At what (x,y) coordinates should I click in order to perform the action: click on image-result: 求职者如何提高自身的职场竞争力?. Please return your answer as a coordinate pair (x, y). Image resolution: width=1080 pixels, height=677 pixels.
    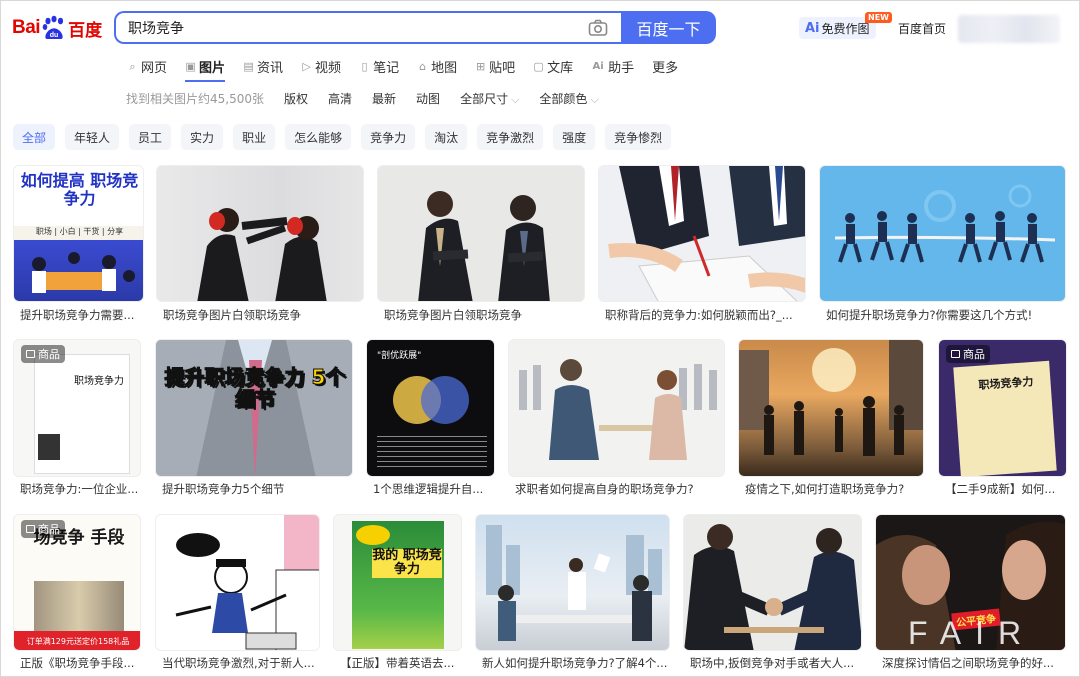
    Looking at the image, I should click on (617, 419).